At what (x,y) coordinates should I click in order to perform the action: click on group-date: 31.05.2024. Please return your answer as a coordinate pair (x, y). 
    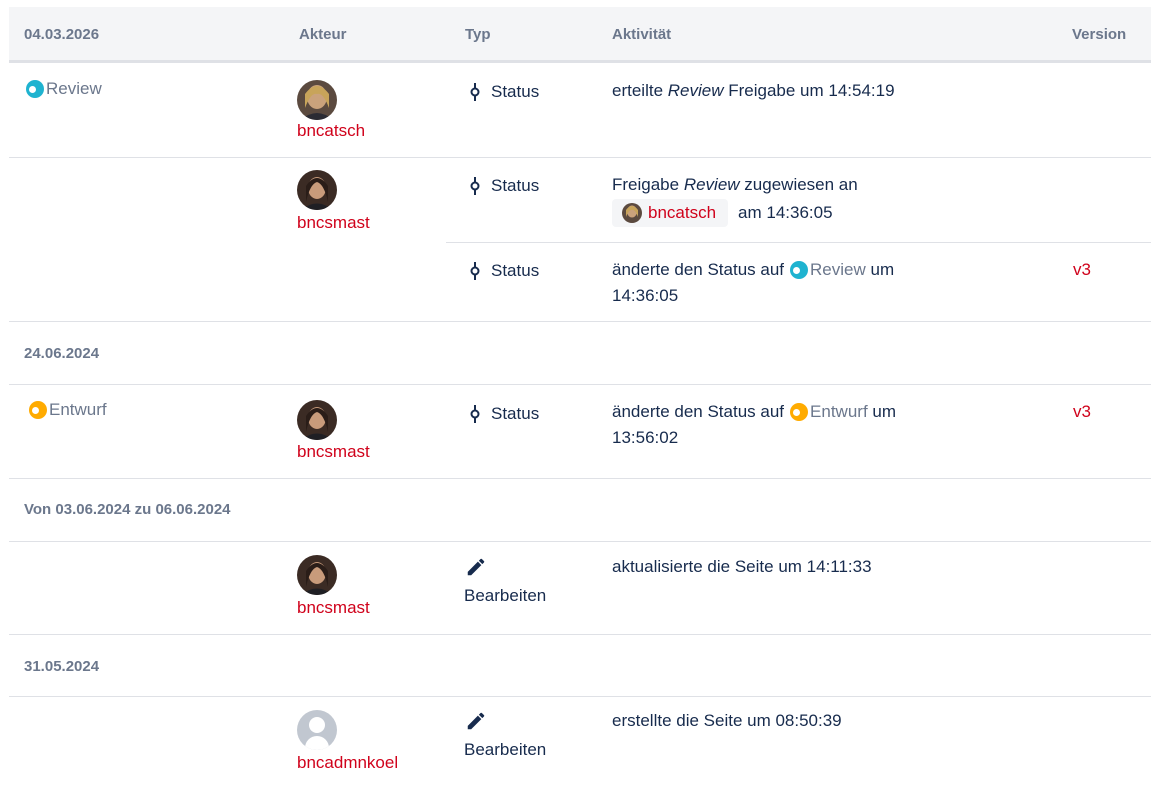
    Looking at the image, I should click on (62, 666).